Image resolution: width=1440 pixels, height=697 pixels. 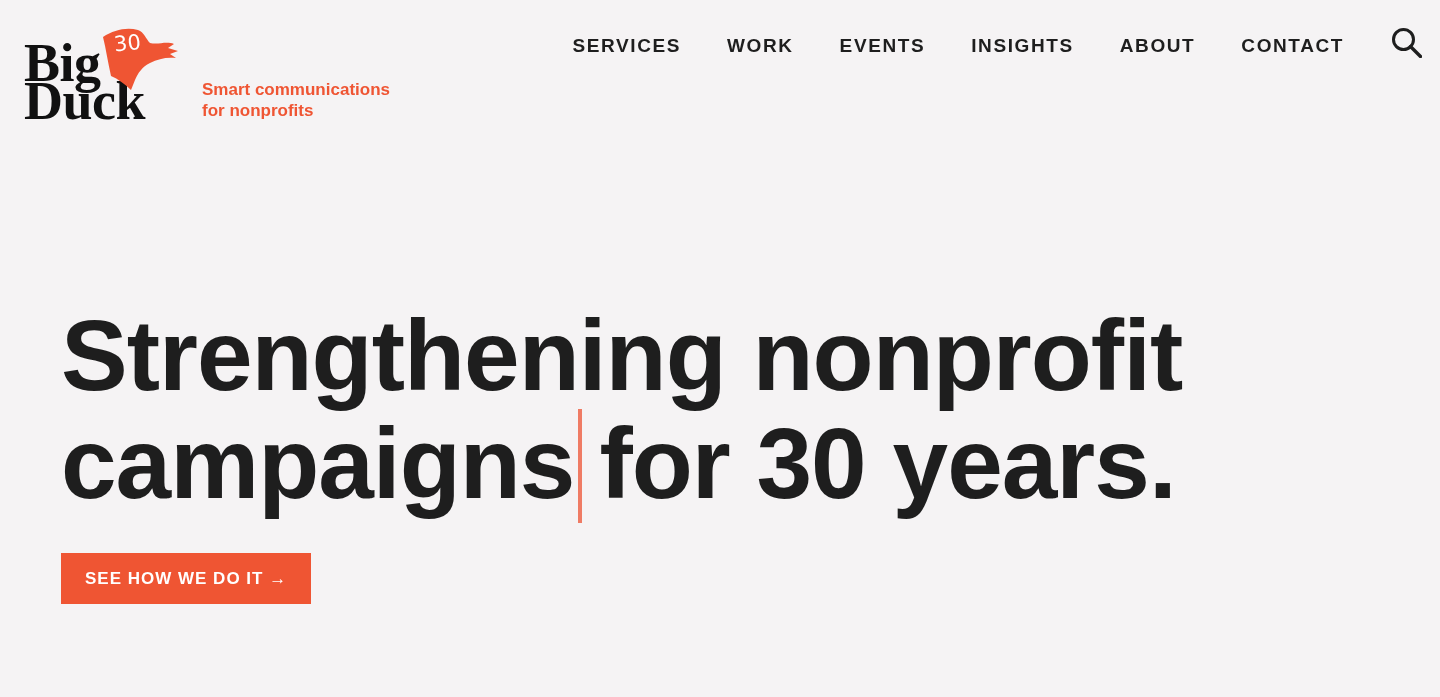 What do you see at coordinates (296, 100) in the screenshot?
I see `tagline: Smart communications for nonprofits` at bounding box center [296, 100].